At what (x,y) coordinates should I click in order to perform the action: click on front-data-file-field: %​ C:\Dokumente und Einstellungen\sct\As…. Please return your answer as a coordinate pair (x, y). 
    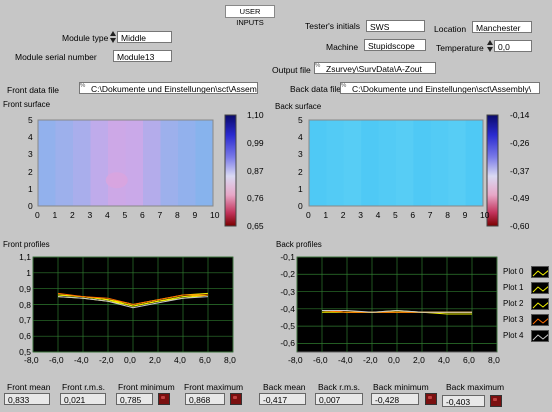
    Looking at the image, I should click on (168, 88).